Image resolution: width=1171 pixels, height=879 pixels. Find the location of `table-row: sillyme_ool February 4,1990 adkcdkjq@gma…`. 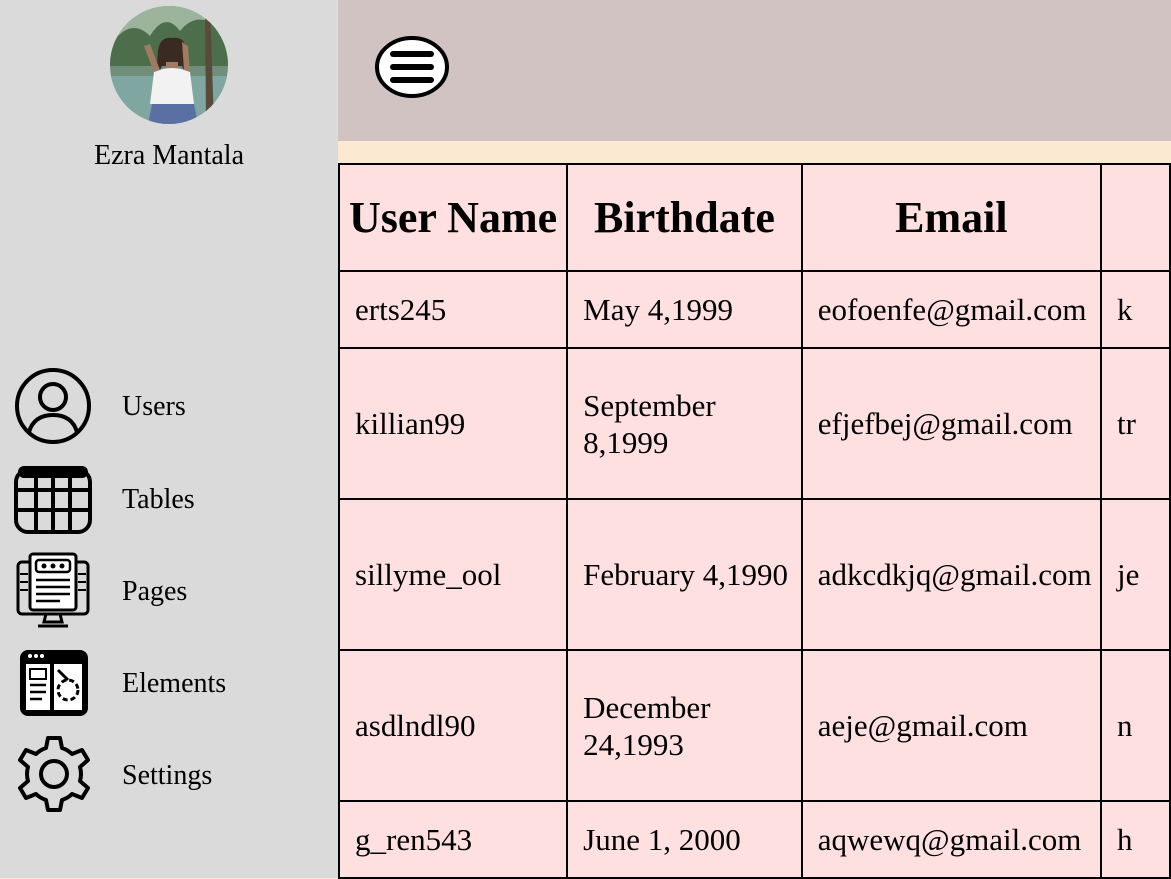

table-row: sillyme_ool February 4,1990 adkcdkjq@gma… is located at coordinates (754, 574).